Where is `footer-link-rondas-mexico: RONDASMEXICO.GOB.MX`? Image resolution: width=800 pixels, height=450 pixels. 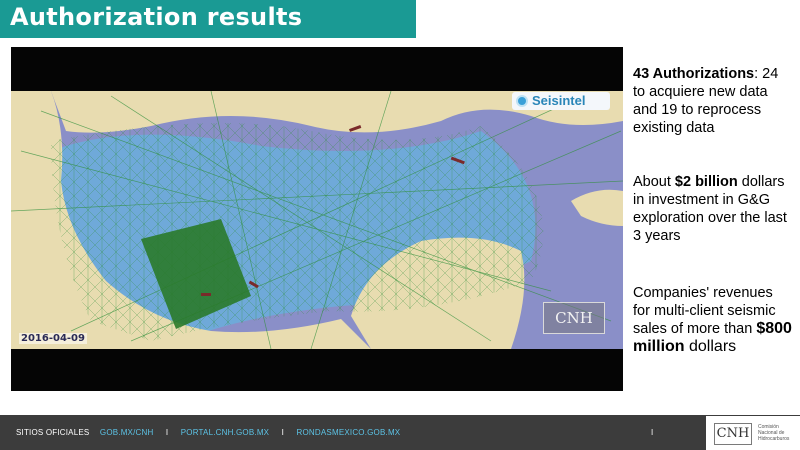
footer-link-rondas-mexico: RONDASMEXICO.GOB.MX is located at coordinates (349, 432).